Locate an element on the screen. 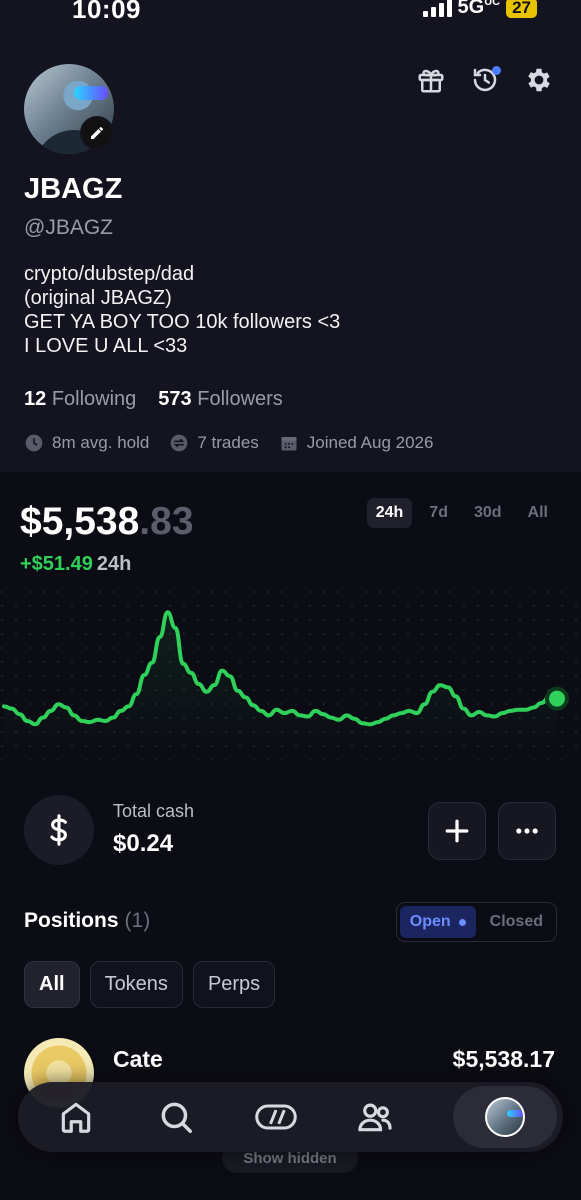 The height and width of the screenshot is (1200, 581). profile-handle: @JBAGZ is located at coordinates (68, 227).